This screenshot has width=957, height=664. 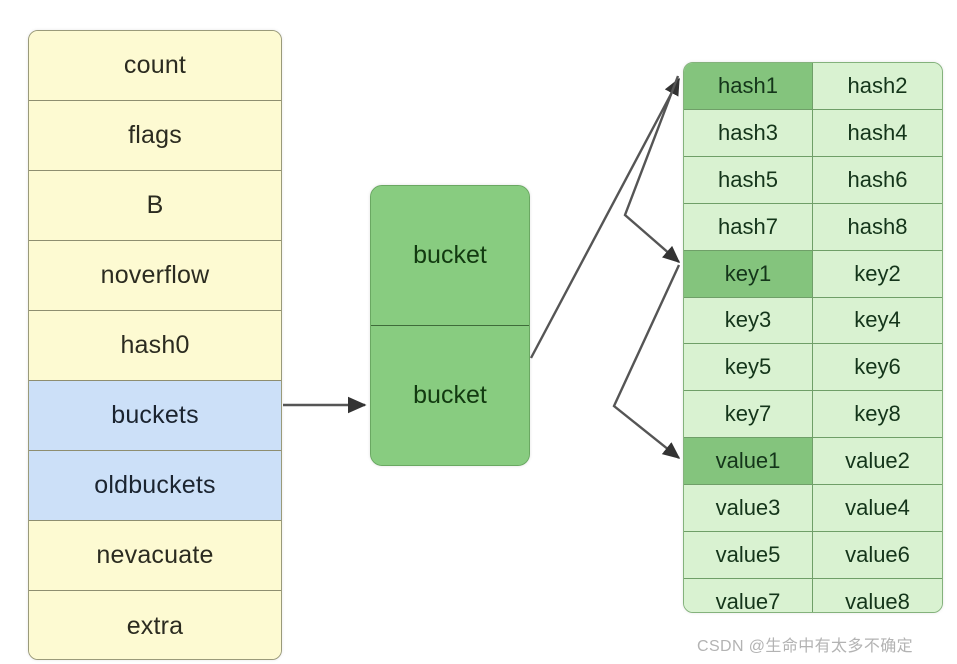 I want to click on bmap-cell-hash6: hash6, so click(x=877, y=179).